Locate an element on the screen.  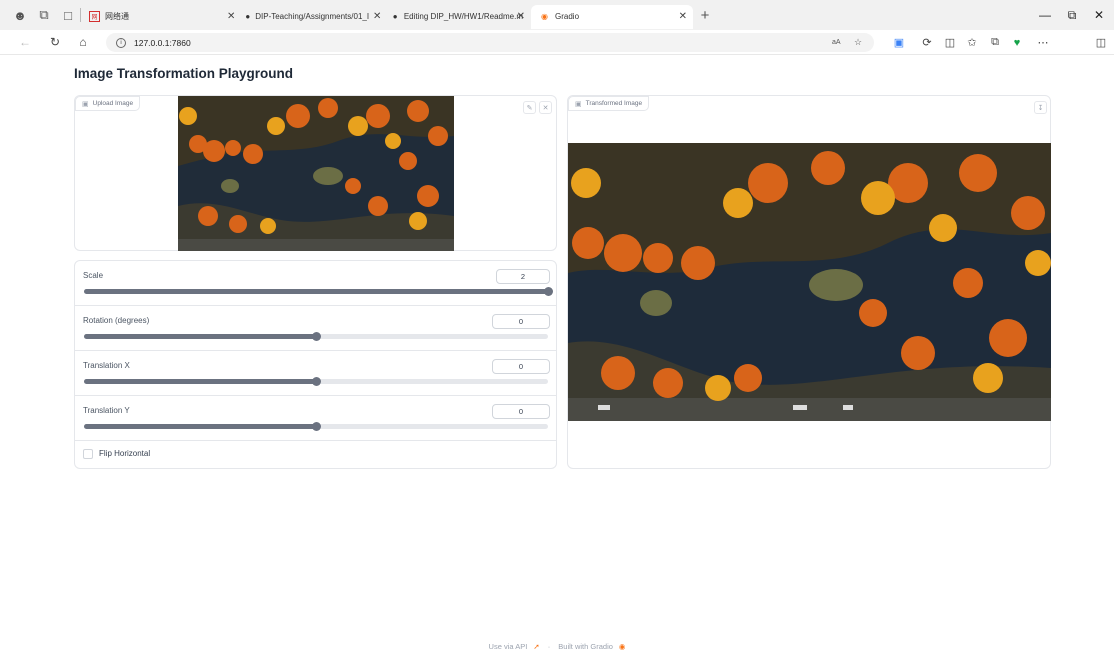
back-icon: ← is located at coordinates (25, 42).